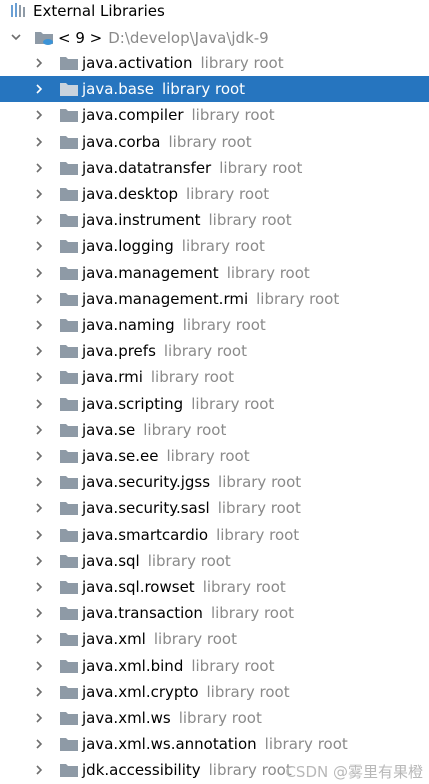  Describe the element at coordinates (178, 666) in the screenshot. I see `tree-item-label: java.xml.bind library root` at that location.